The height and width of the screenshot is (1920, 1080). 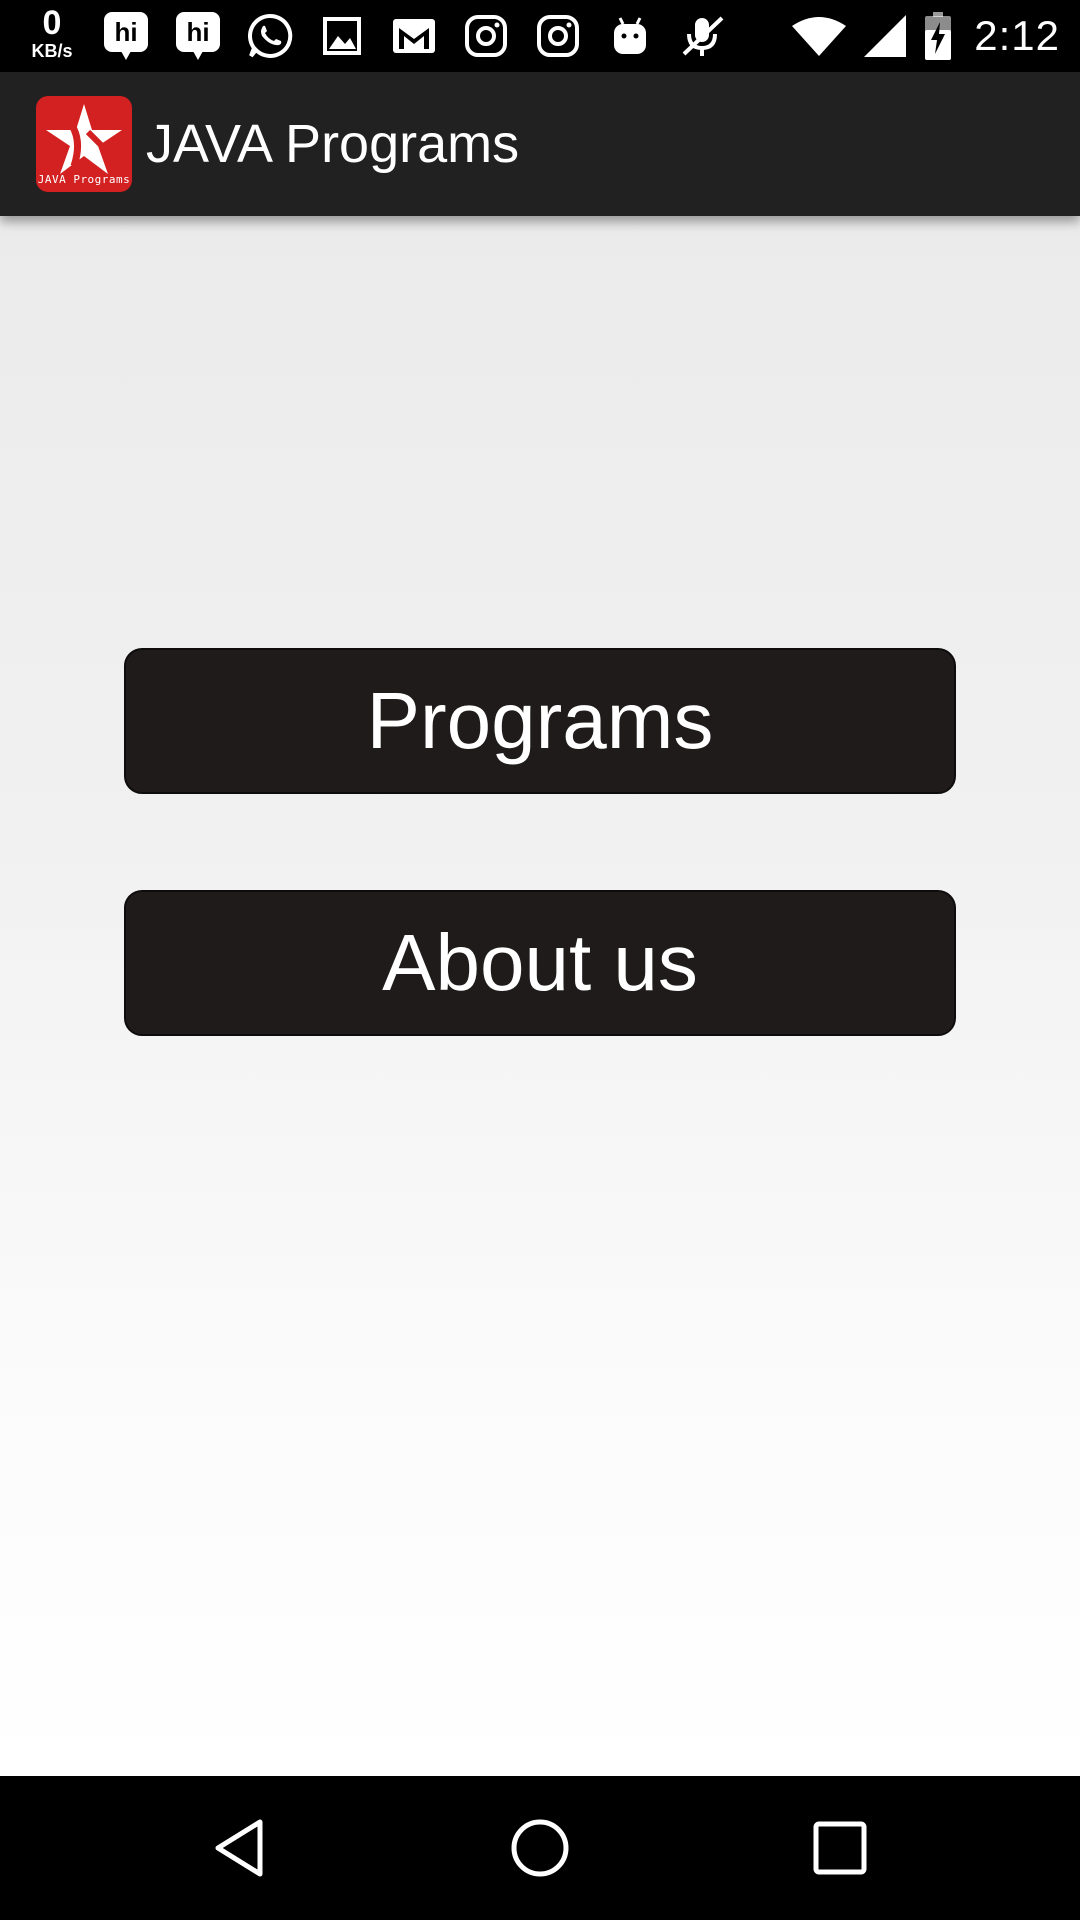 I want to click on image-icon, so click(x=342, y=36).